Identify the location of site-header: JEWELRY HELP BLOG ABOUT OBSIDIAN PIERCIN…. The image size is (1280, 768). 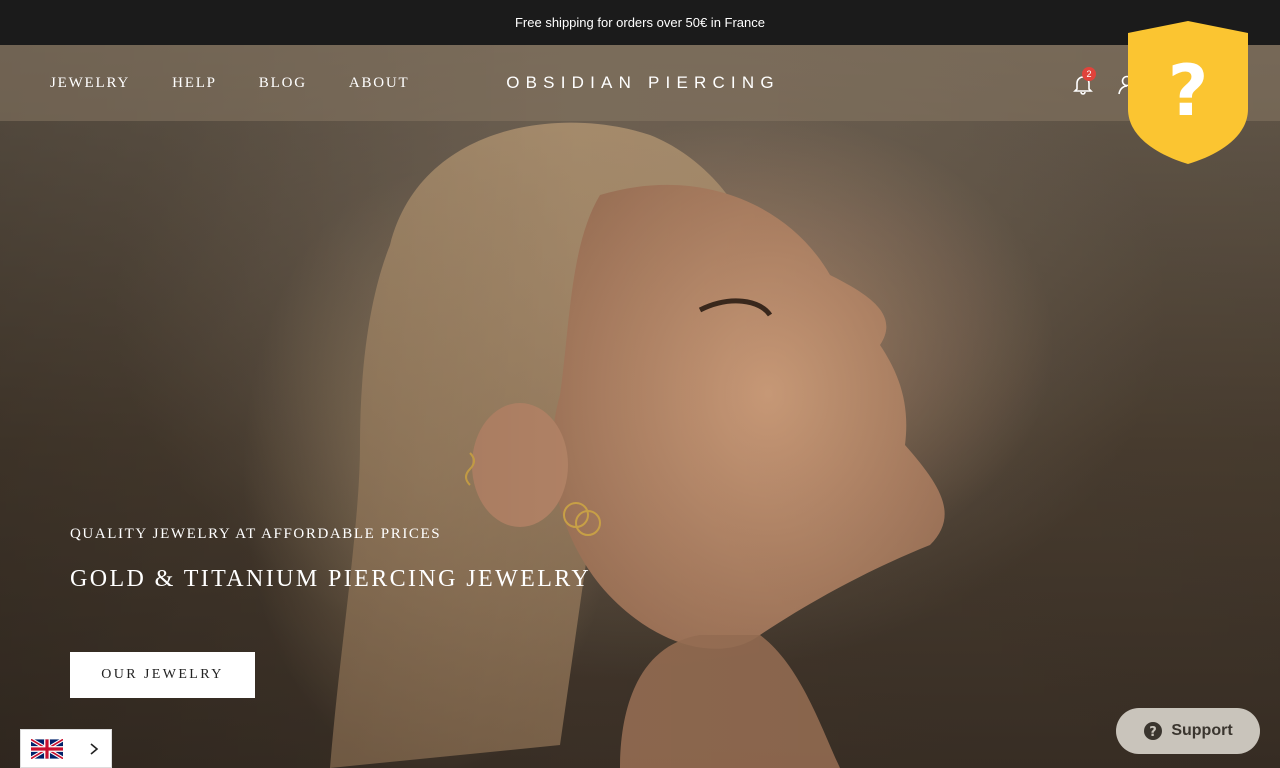
(640, 83).